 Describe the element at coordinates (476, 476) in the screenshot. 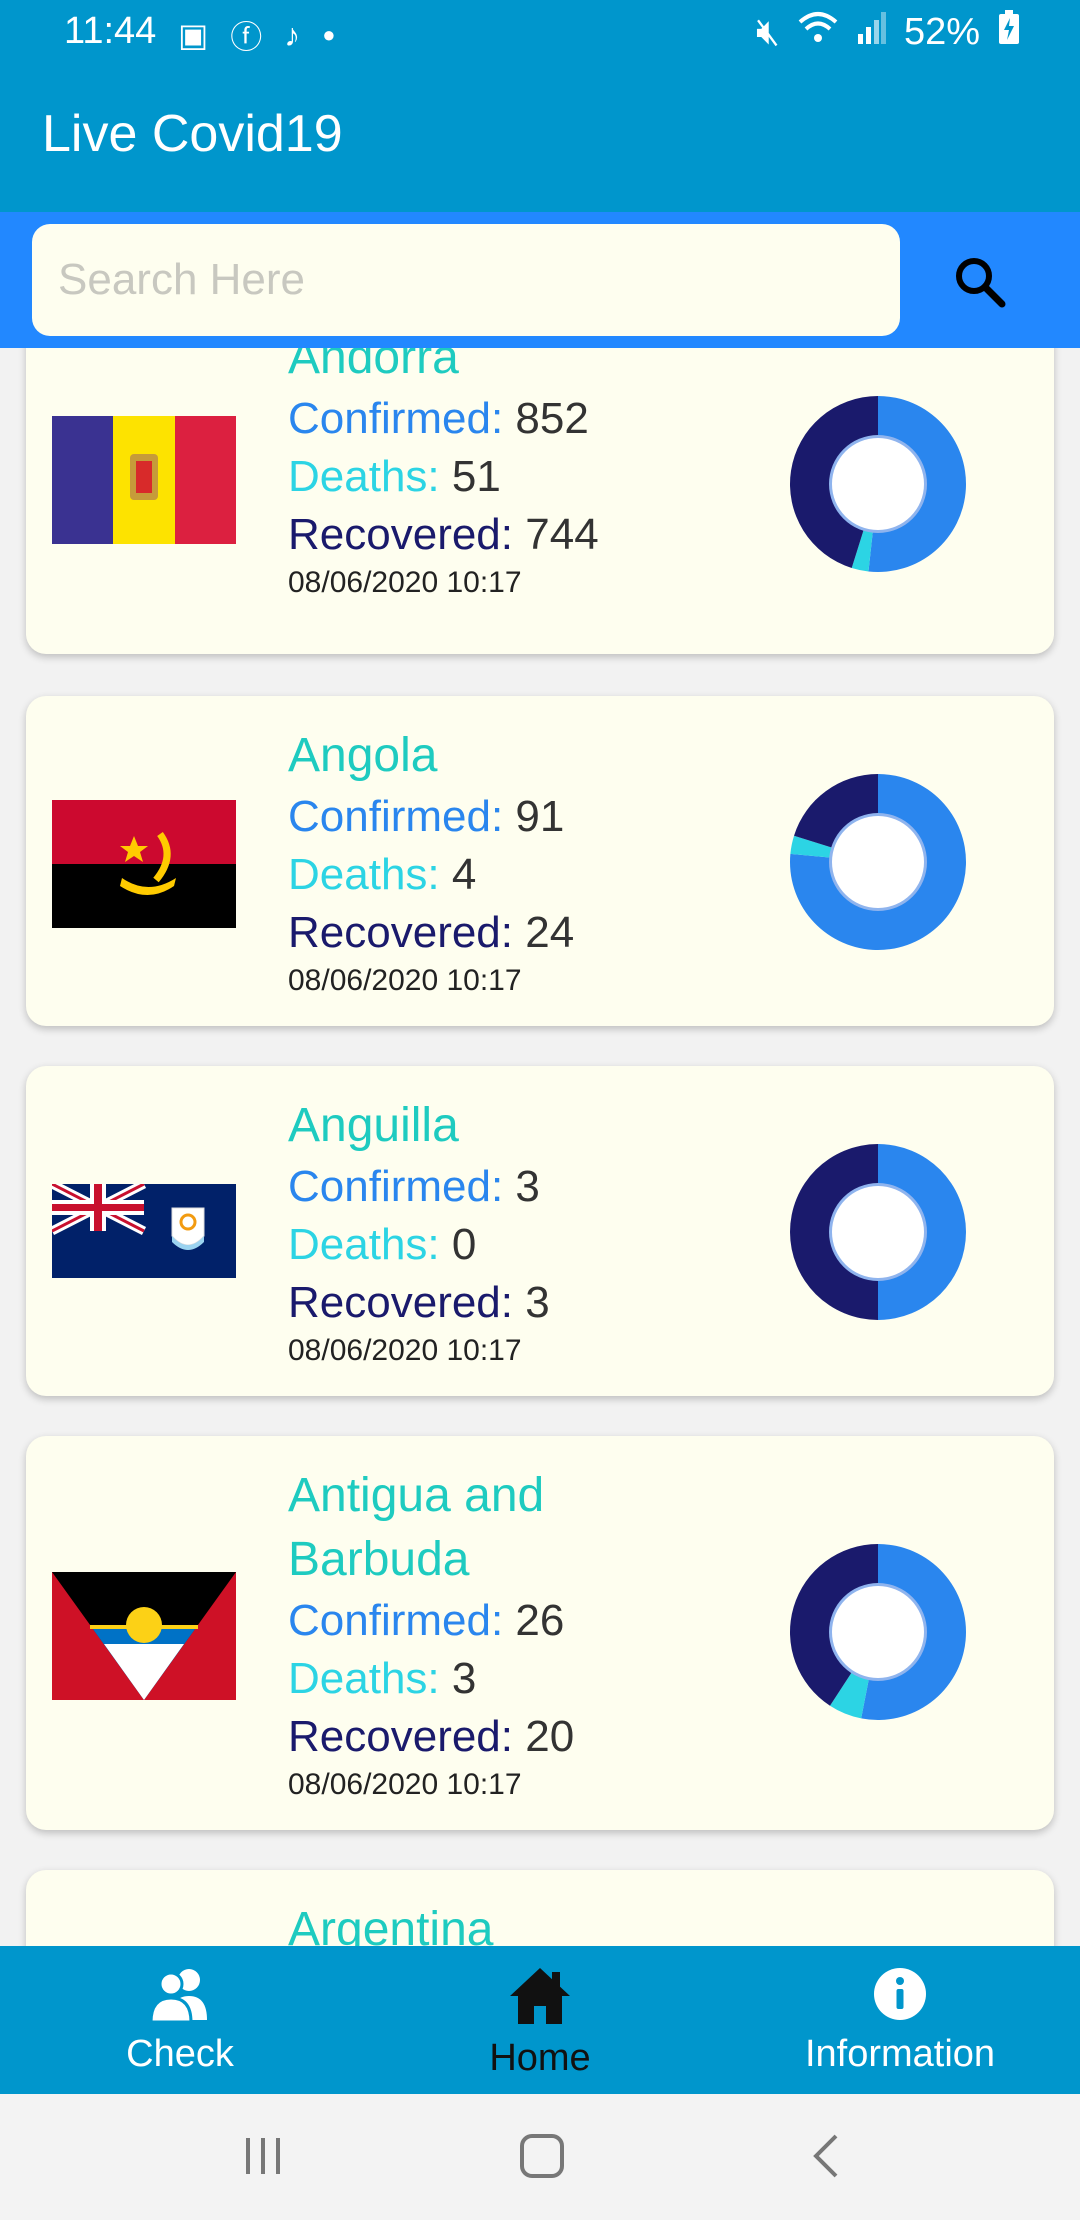

I see `deaths-value: 51` at that location.